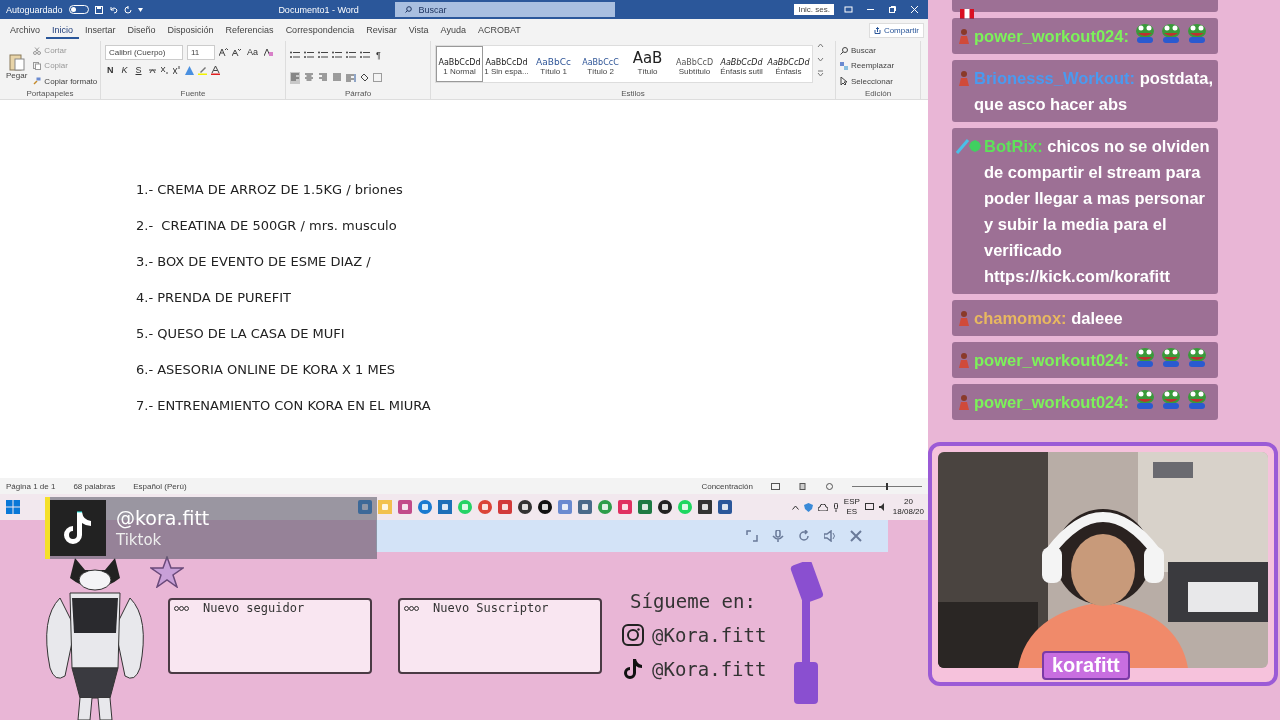 This screenshot has height=720, width=1280. What do you see at coordinates (320, 30) in the screenshot?
I see `ribbon-tab: Correspondencia` at bounding box center [320, 30].